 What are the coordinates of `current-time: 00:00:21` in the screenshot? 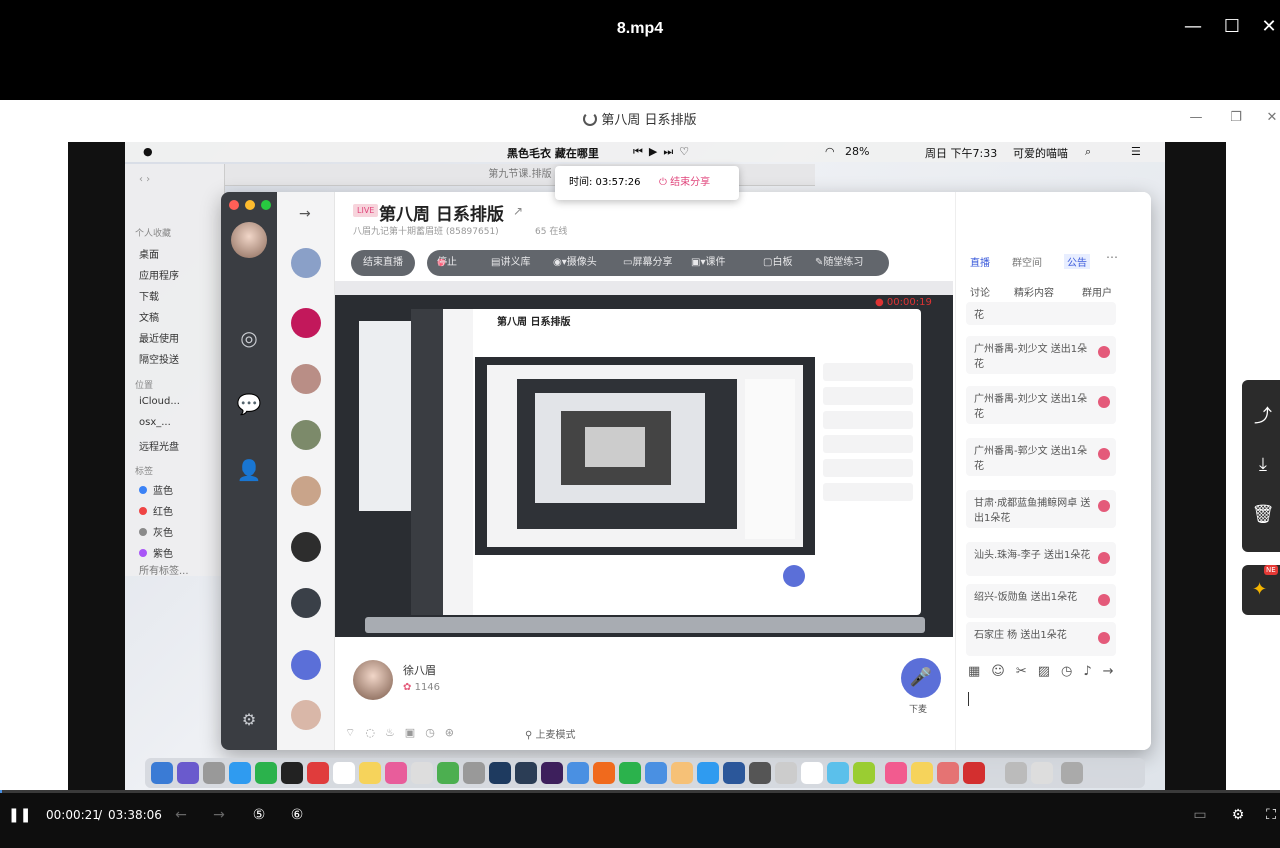 It's located at (73, 815).